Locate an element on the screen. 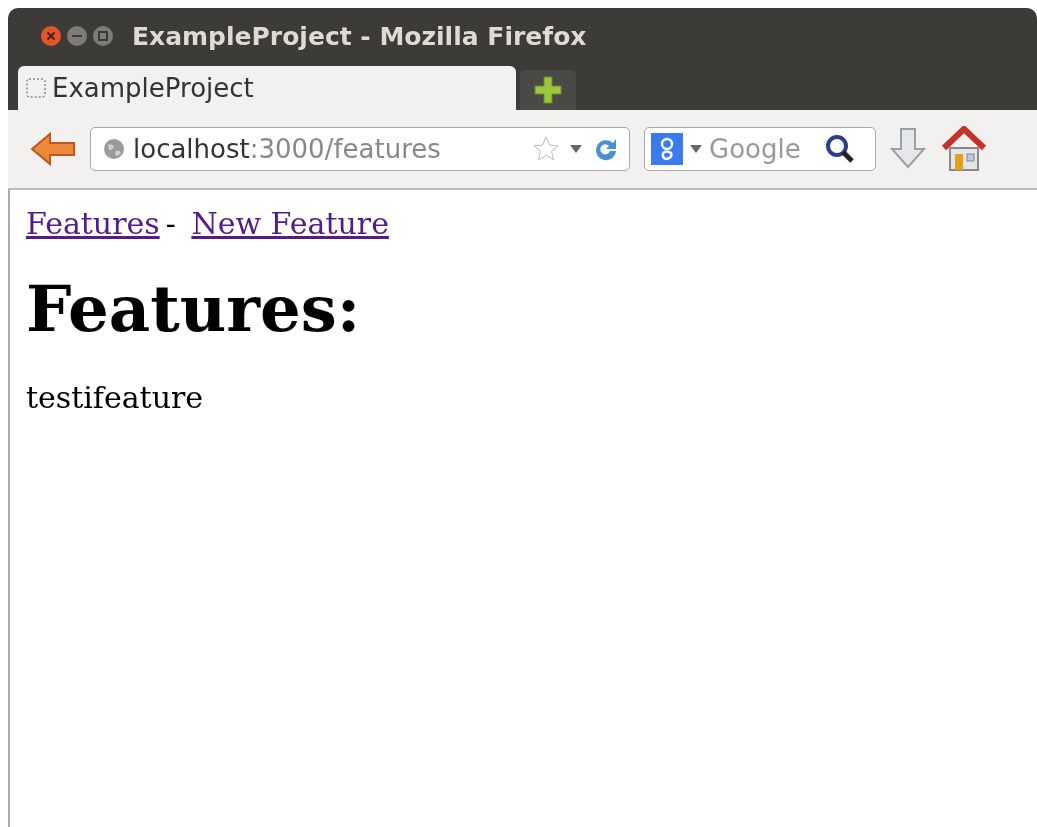 The width and height of the screenshot is (1037, 827). search-input: Google is located at coordinates (764, 149).